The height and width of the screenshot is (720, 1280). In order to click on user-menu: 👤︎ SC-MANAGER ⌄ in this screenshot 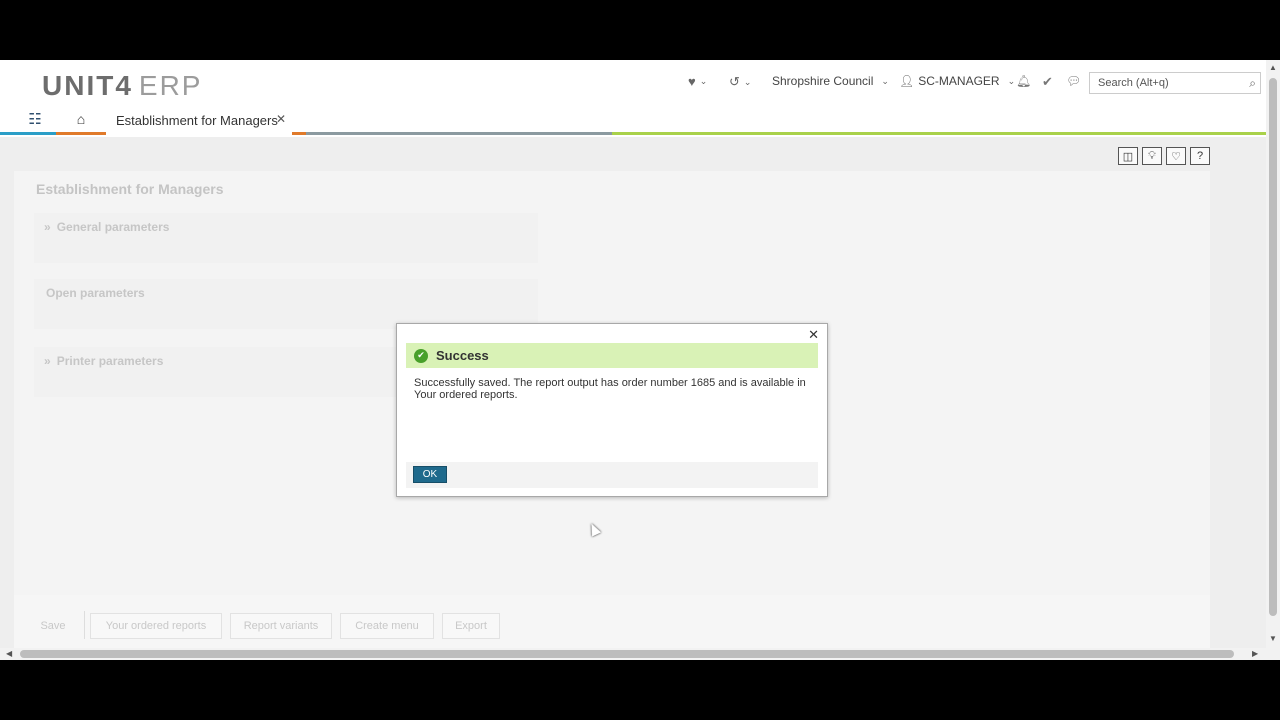, I will do `click(957, 81)`.